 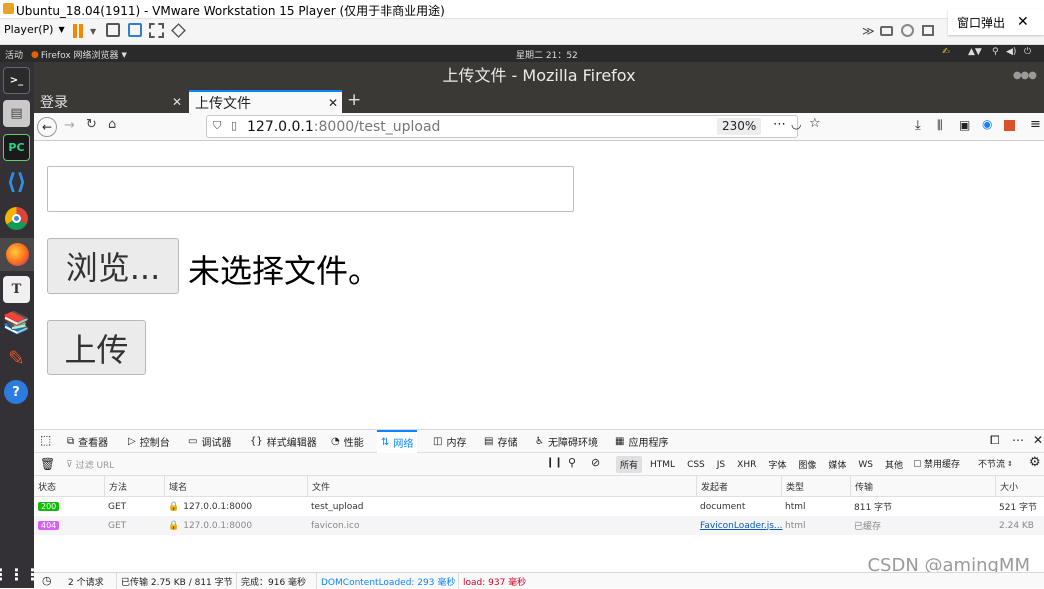 What do you see at coordinates (641, 441) in the screenshot?
I see `tab-application: ▦ 应用程序` at bounding box center [641, 441].